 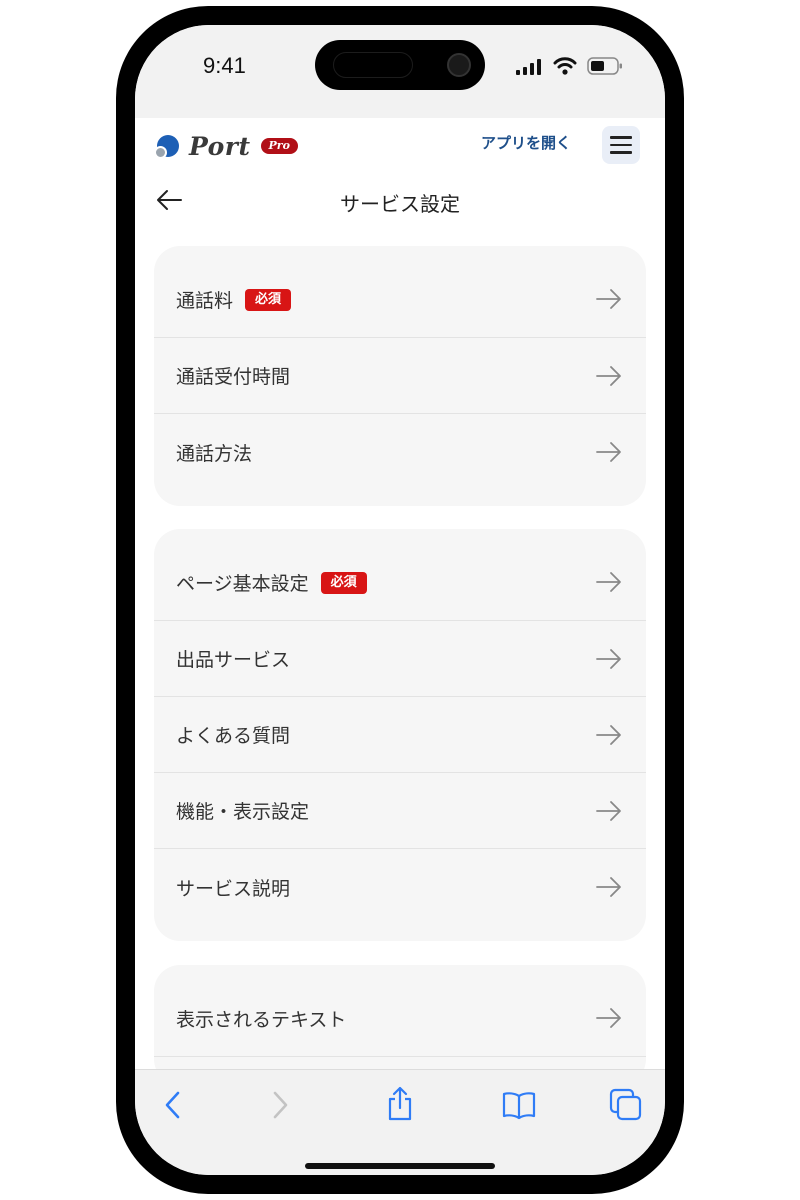 I want to click on item-label: 表示されるテキスト, so click(x=261, y=1020).